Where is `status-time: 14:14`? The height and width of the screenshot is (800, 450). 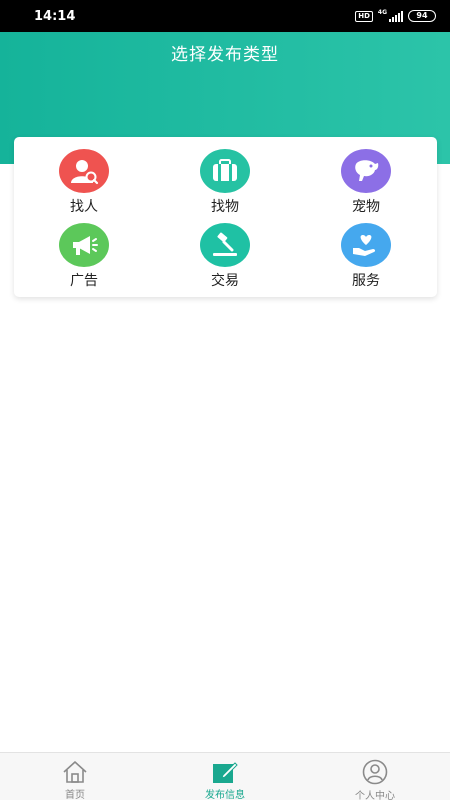 status-time: 14:14 is located at coordinates (55, 16).